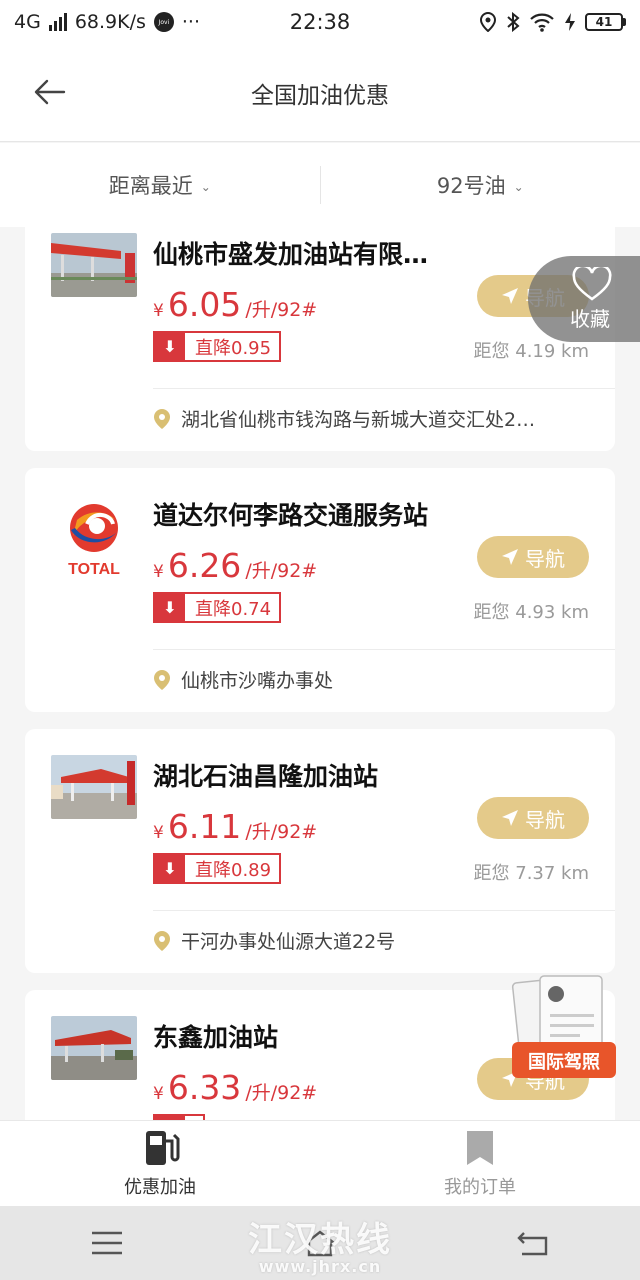 Image resolution: width=640 pixels, height=1280 pixels. I want to click on discount-text: 直降0.89, so click(233, 870).